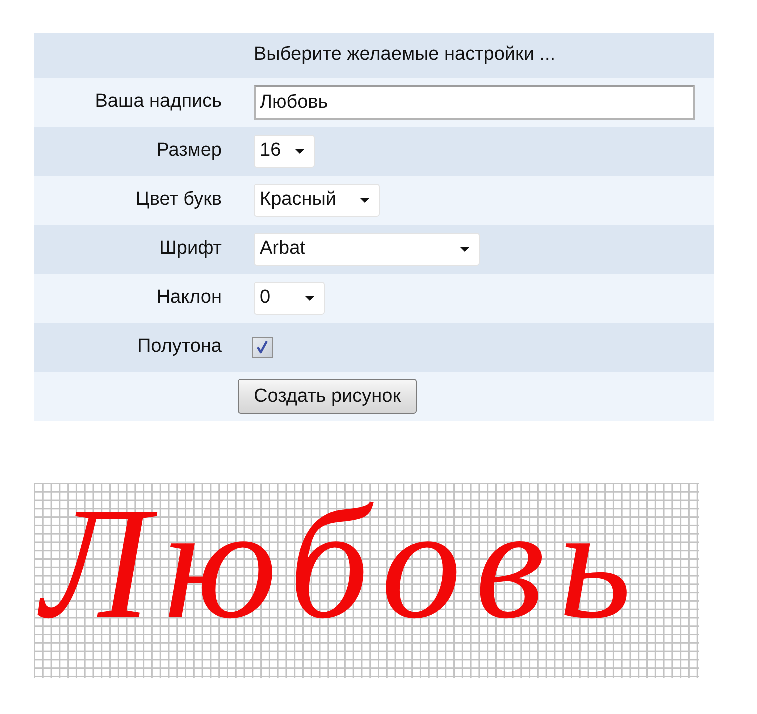 This screenshot has width=757, height=714. What do you see at coordinates (189, 151) in the screenshot?
I see `field-label: Размер` at bounding box center [189, 151].